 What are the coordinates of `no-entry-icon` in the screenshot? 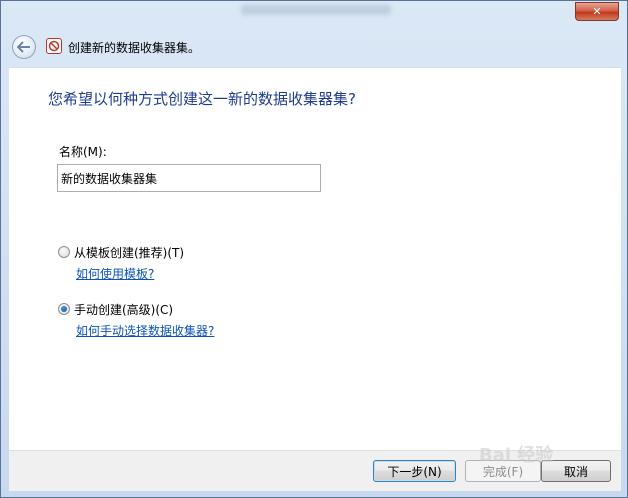 It's located at (54, 46).